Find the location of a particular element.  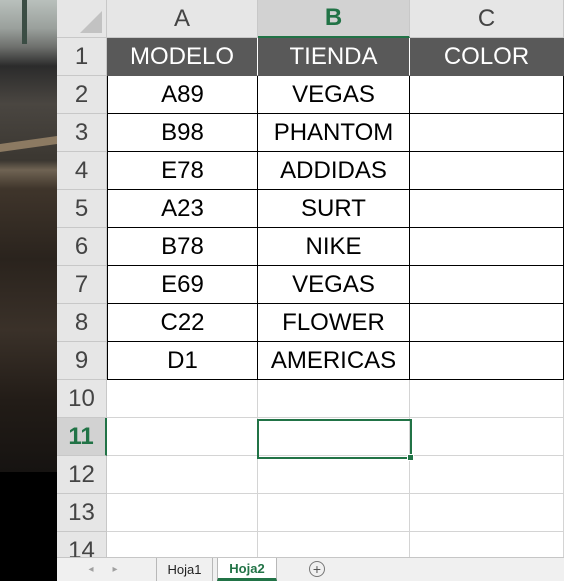

cell-c11 is located at coordinates (487, 437).